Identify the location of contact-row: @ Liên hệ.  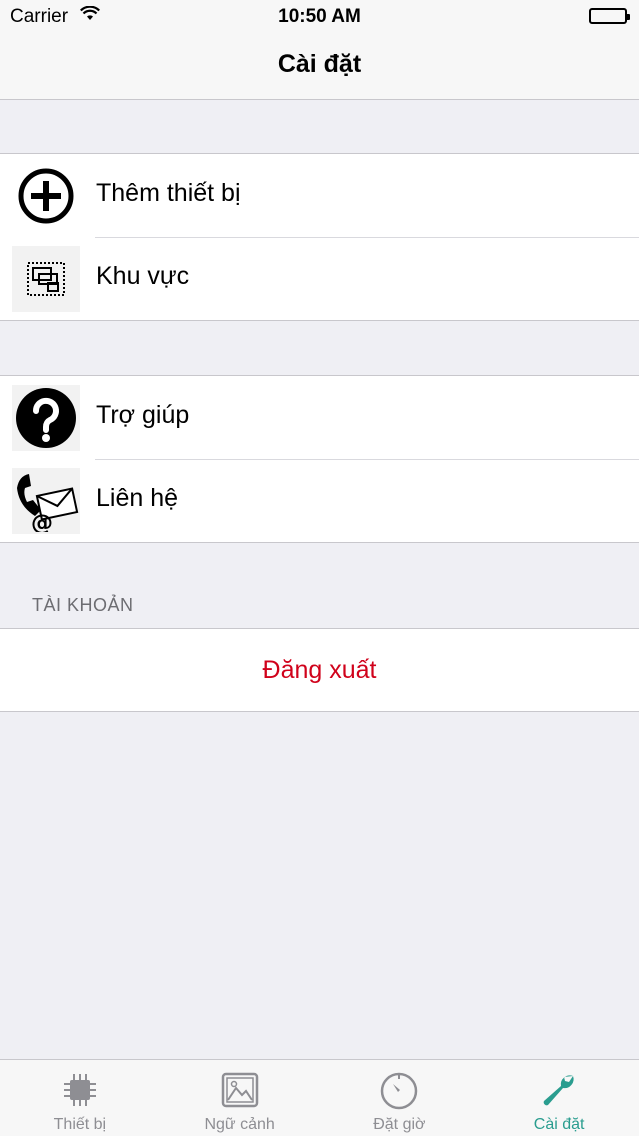
(319, 500).